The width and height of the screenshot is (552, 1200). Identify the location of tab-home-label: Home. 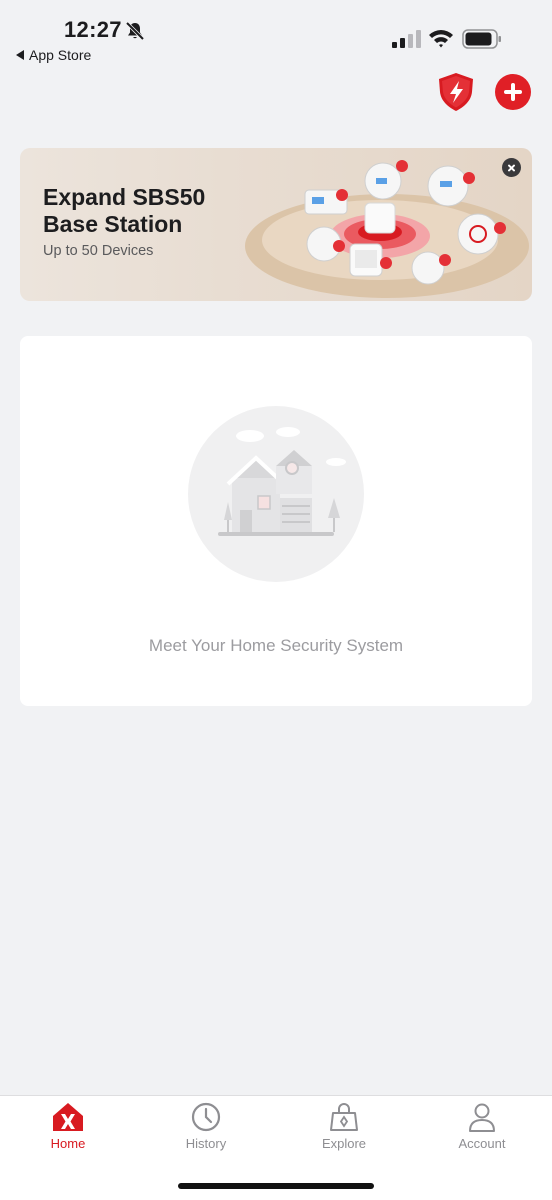
(68, 1143).